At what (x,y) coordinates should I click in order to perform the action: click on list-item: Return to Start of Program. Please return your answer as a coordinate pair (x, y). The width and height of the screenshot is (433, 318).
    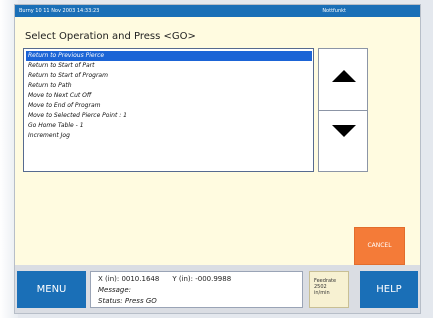
    Looking at the image, I should click on (169, 76).